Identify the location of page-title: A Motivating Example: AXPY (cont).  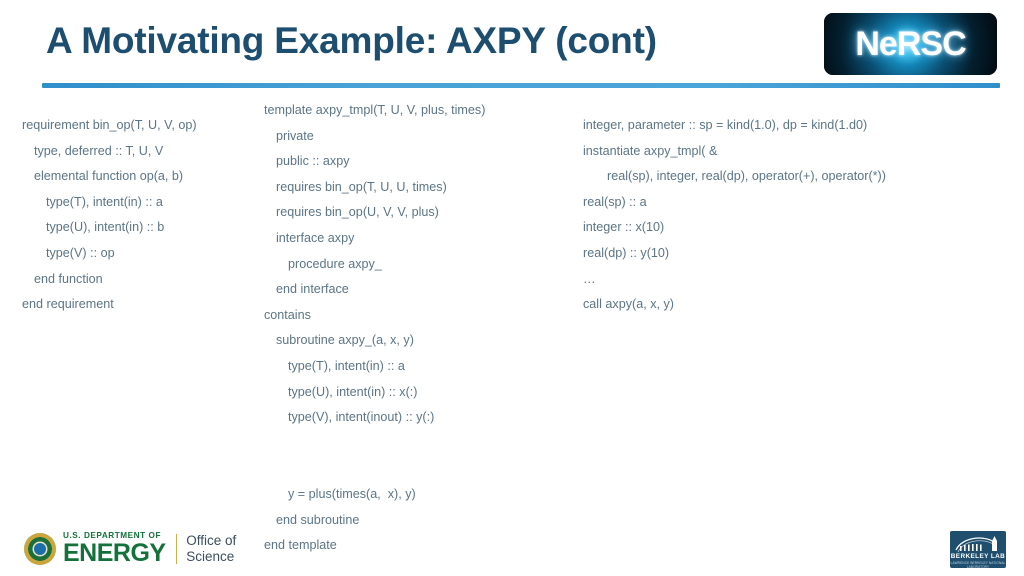
(351, 40).